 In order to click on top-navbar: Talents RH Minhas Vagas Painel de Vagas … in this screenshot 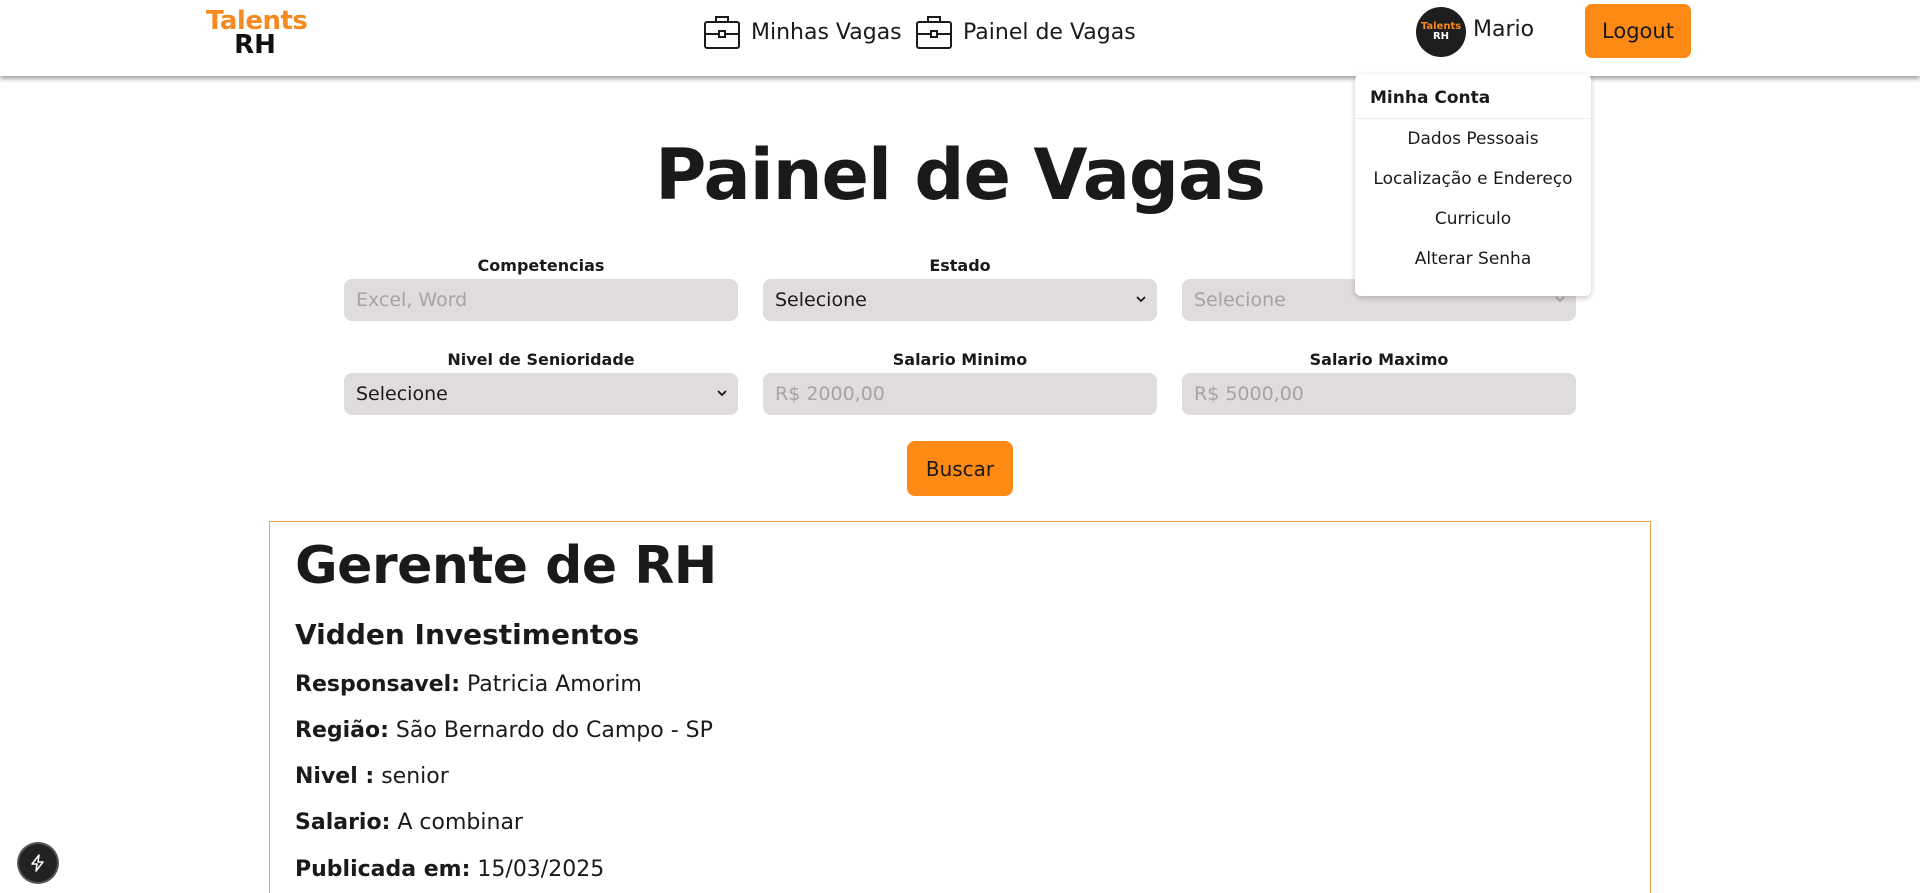, I will do `click(960, 38)`.